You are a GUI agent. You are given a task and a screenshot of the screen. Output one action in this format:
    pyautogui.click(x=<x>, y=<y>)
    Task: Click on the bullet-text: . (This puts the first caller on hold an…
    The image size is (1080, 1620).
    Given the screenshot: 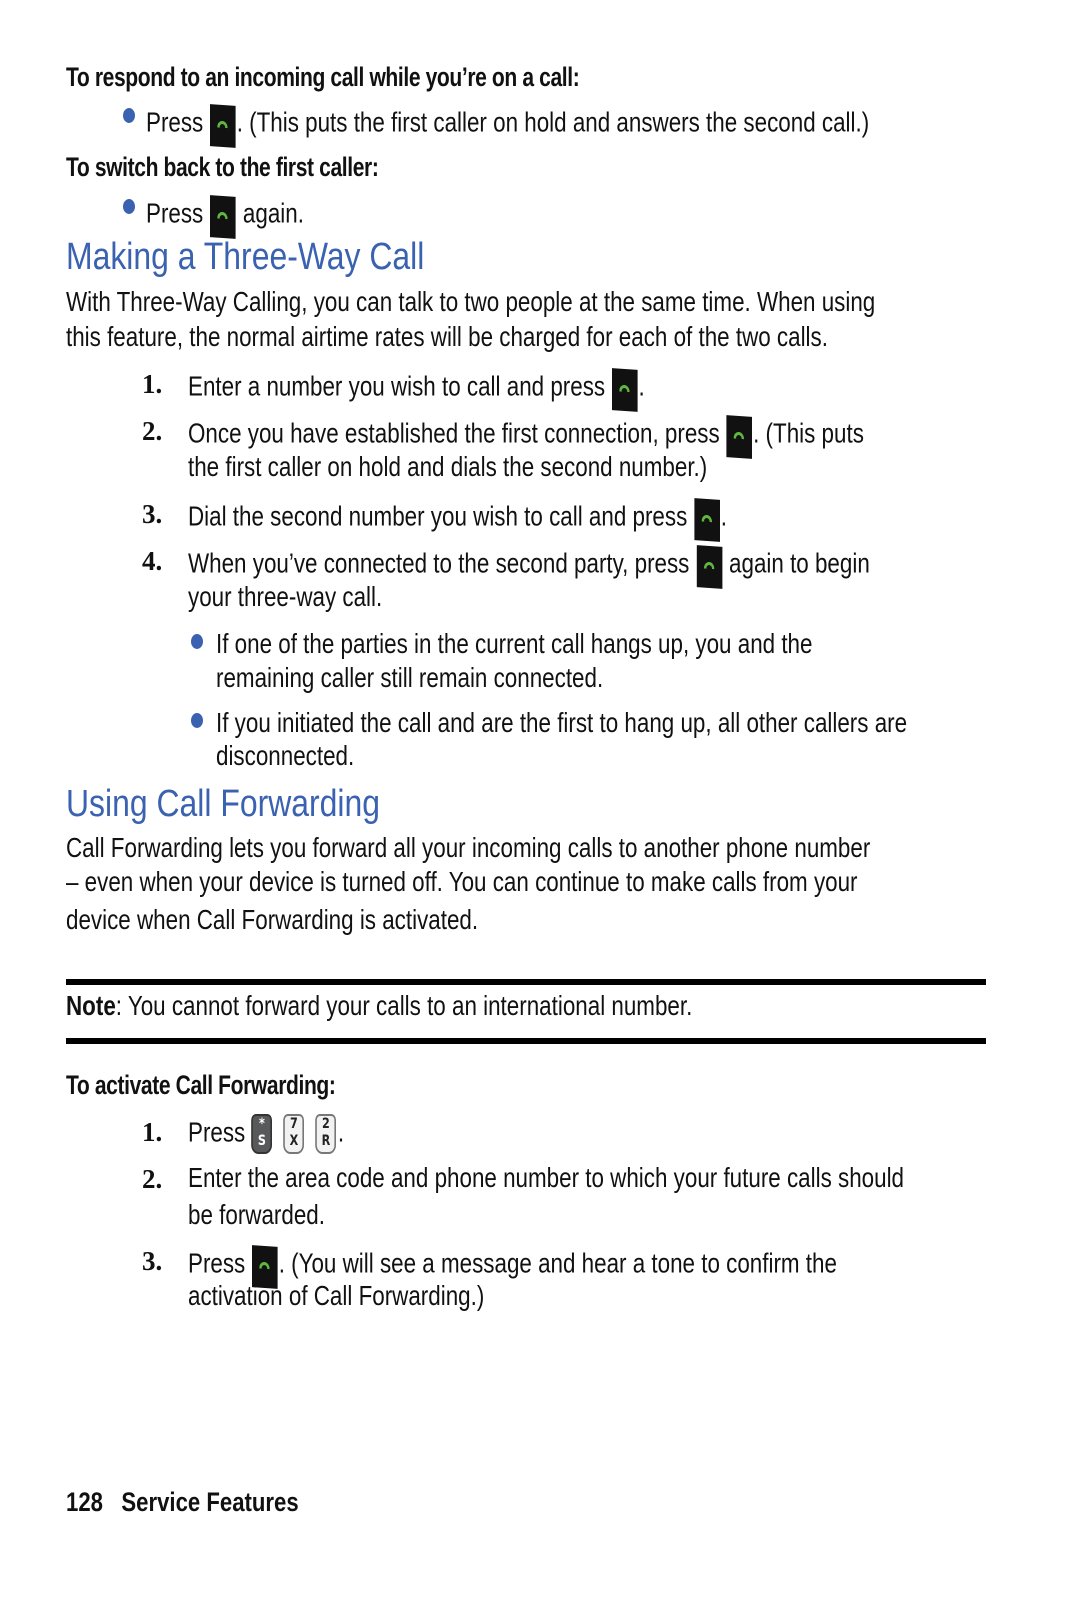 What is the action you would take?
    pyautogui.click(x=553, y=122)
    